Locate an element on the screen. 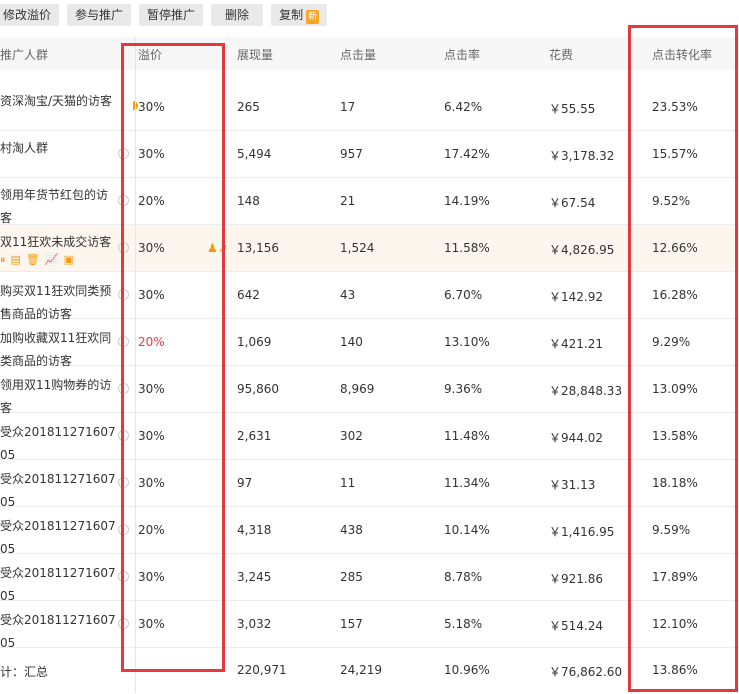 This screenshot has height=694, width=739. summary-label: 计：汇总 is located at coordinates (24, 672).